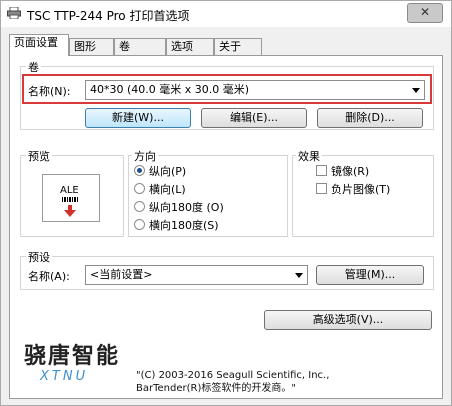 This screenshot has width=452, height=406. What do you see at coordinates (49, 276) in the screenshot?
I see `preset-name-label: 名称(A):` at bounding box center [49, 276].